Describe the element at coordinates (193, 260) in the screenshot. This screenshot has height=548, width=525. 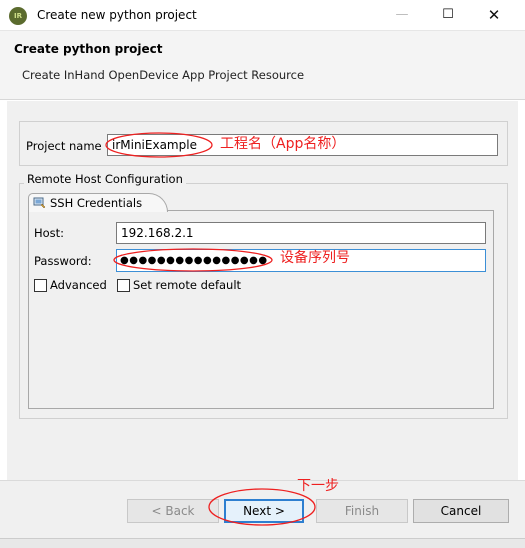
I see `annotation-ellipse-password` at that location.